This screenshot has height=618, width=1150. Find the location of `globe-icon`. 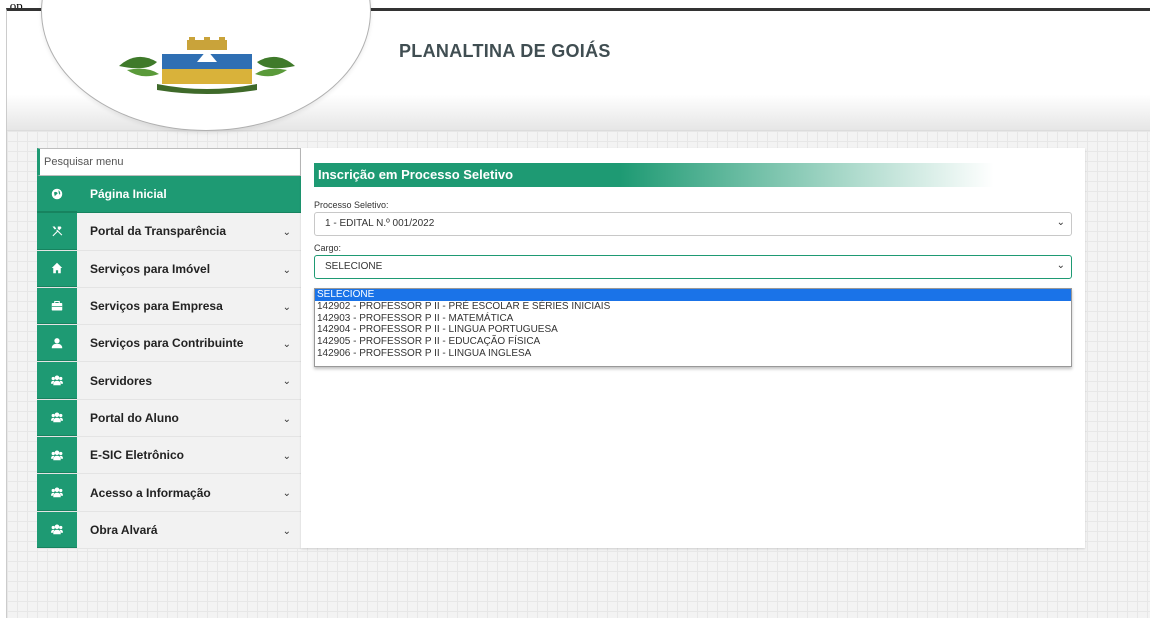

globe-icon is located at coordinates (57, 194).